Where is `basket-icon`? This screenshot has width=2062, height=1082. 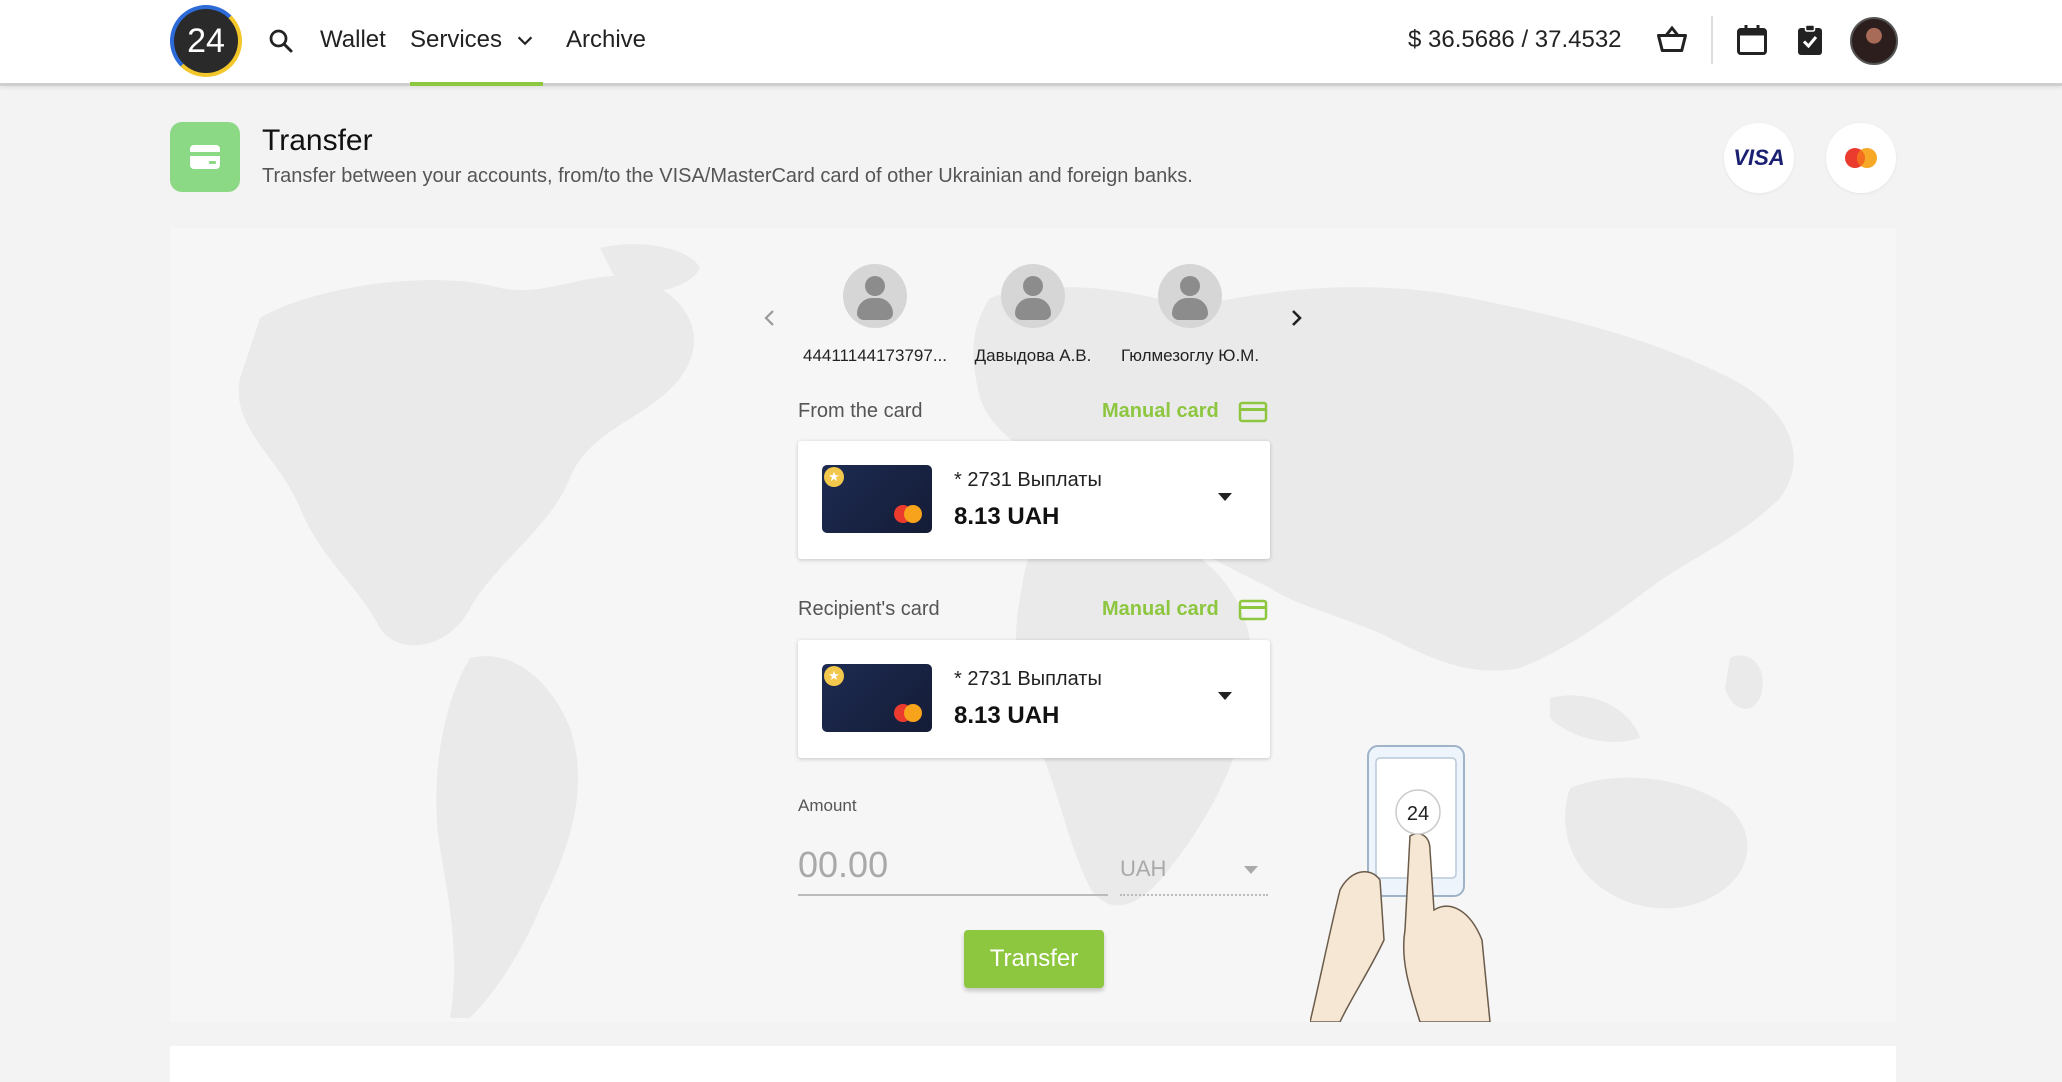 basket-icon is located at coordinates (1672, 40).